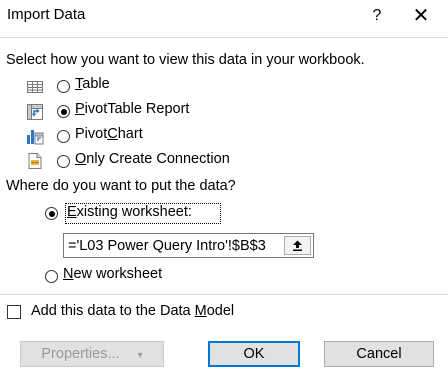  Describe the element at coordinates (35, 161) in the screenshot. I see `connection-icon` at that location.